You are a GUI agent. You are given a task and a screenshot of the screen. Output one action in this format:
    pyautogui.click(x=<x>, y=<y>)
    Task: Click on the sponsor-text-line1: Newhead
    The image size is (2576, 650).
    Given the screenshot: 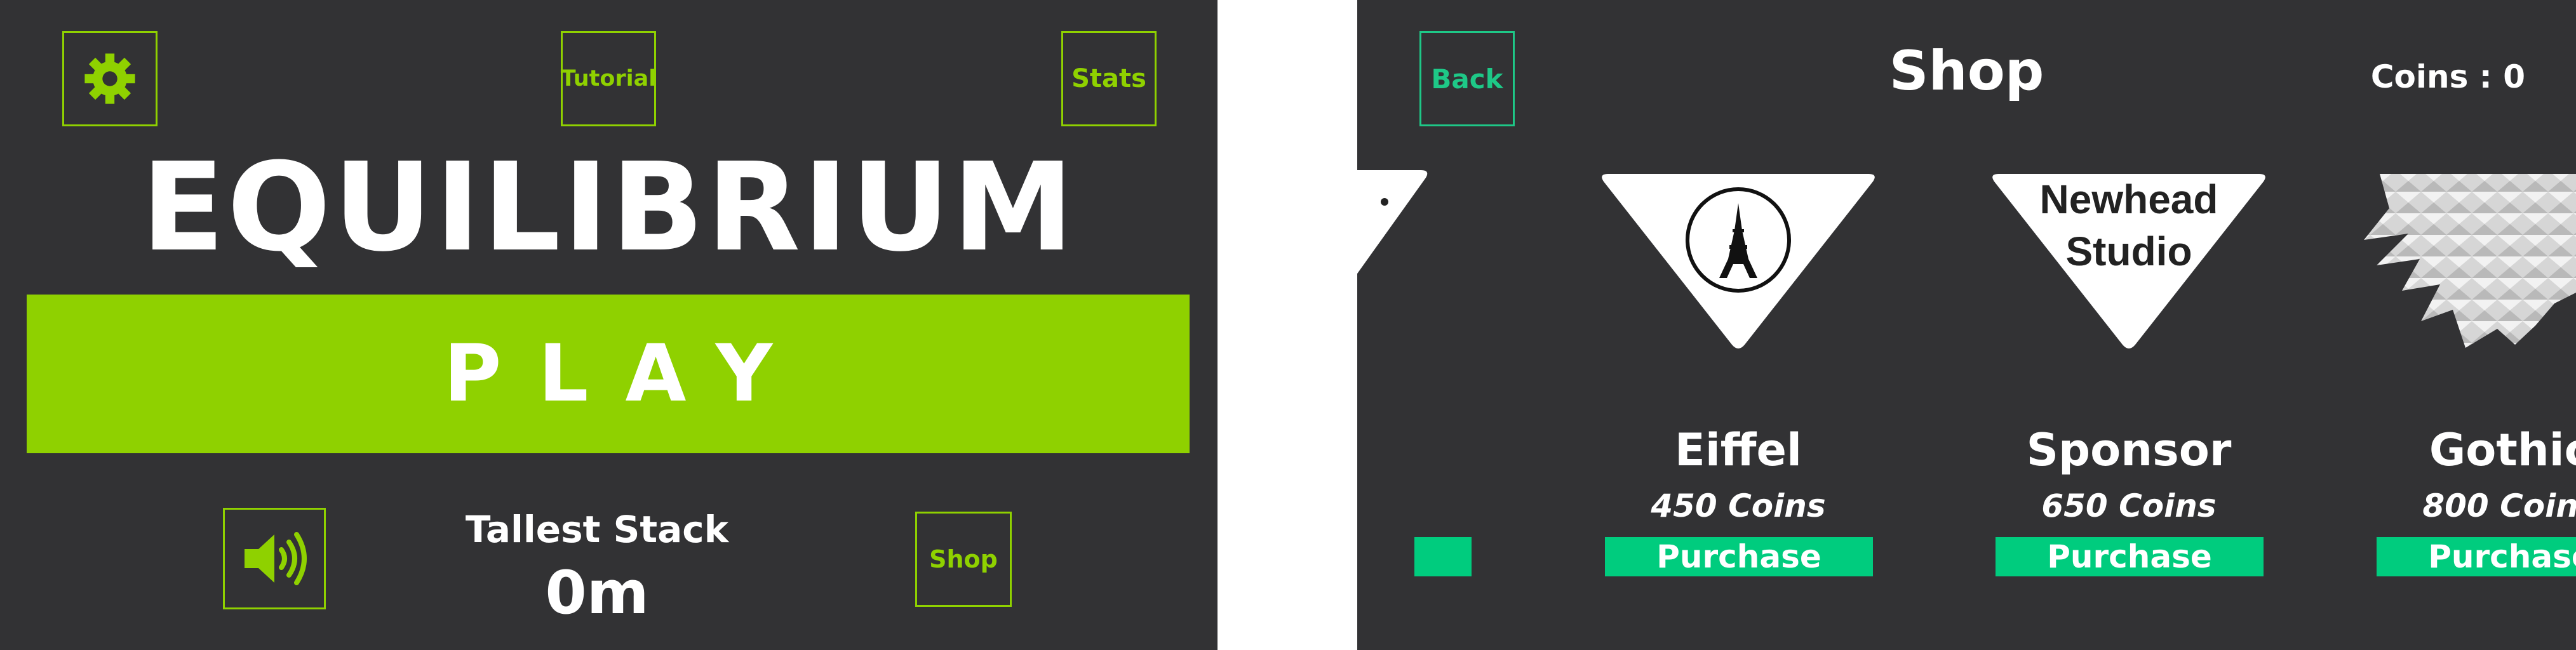 What is the action you would take?
    pyautogui.click(x=2129, y=199)
    